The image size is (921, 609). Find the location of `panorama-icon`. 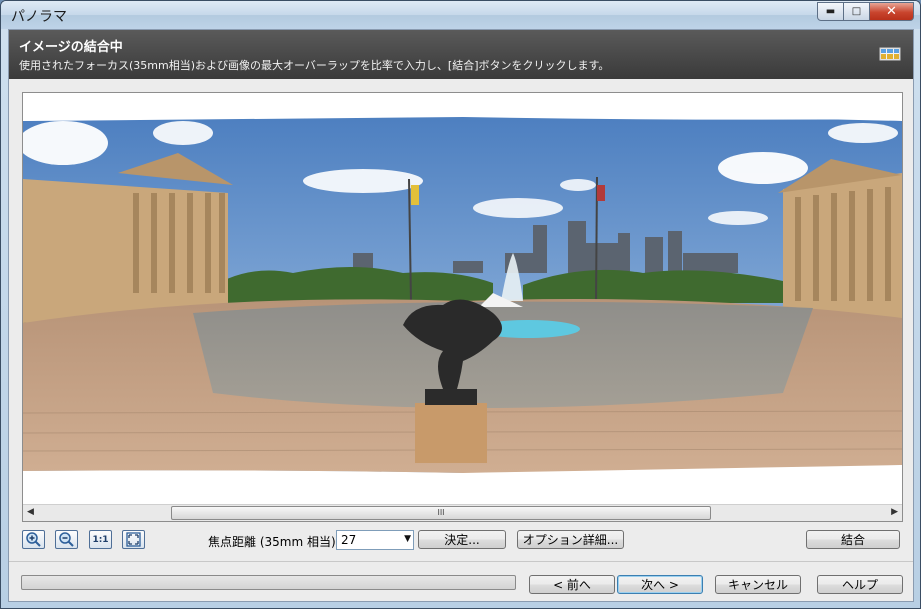

panorama-icon is located at coordinates (890, 54).